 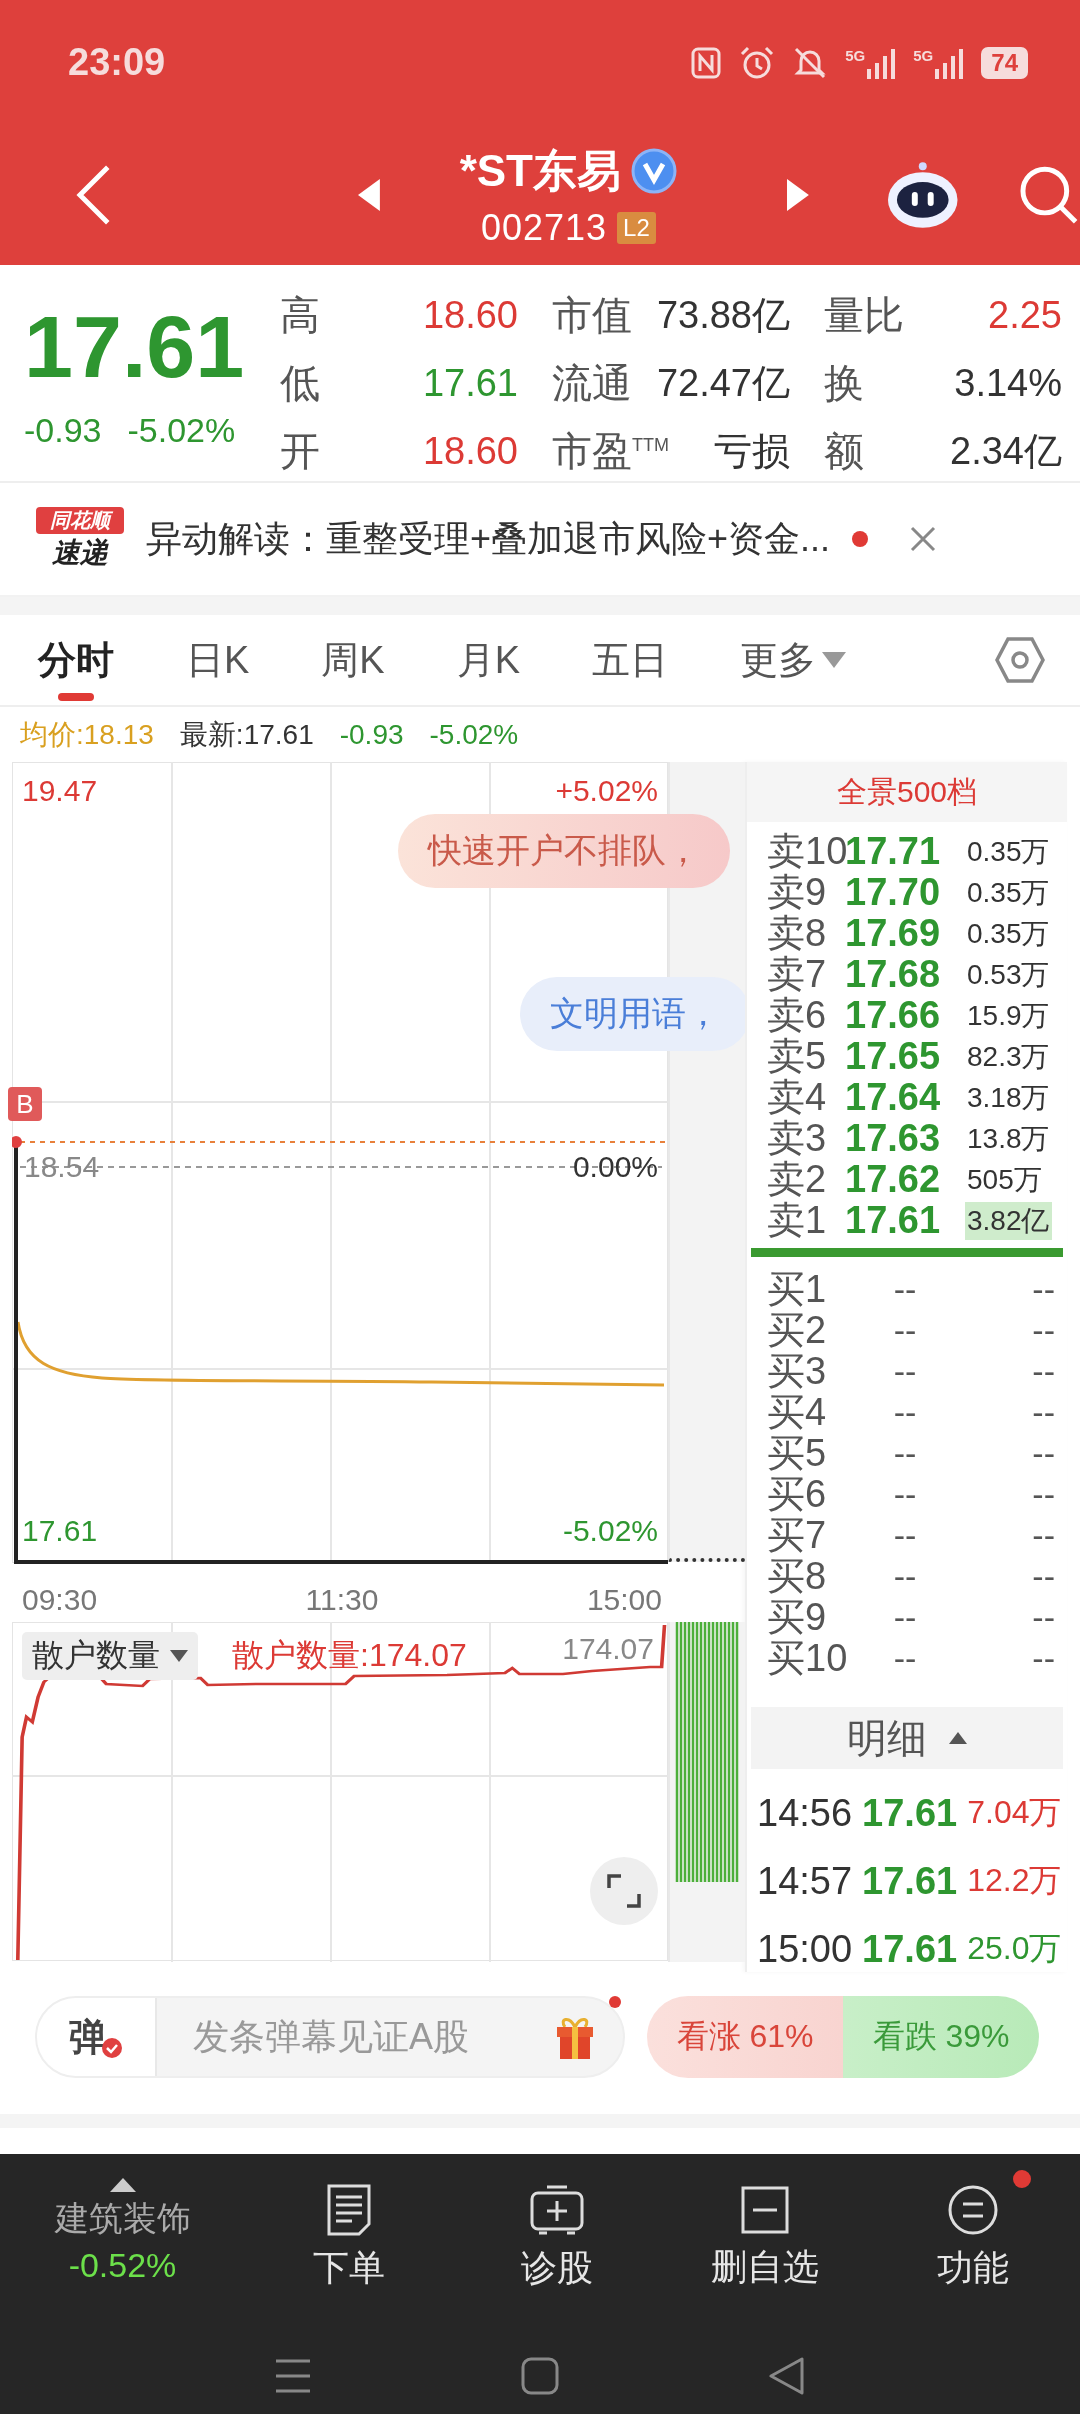 What do you see at coordinates (797, 1056) in the screenshot?
I see `ask-level: 卖5` at bounding box center [797, 1056].